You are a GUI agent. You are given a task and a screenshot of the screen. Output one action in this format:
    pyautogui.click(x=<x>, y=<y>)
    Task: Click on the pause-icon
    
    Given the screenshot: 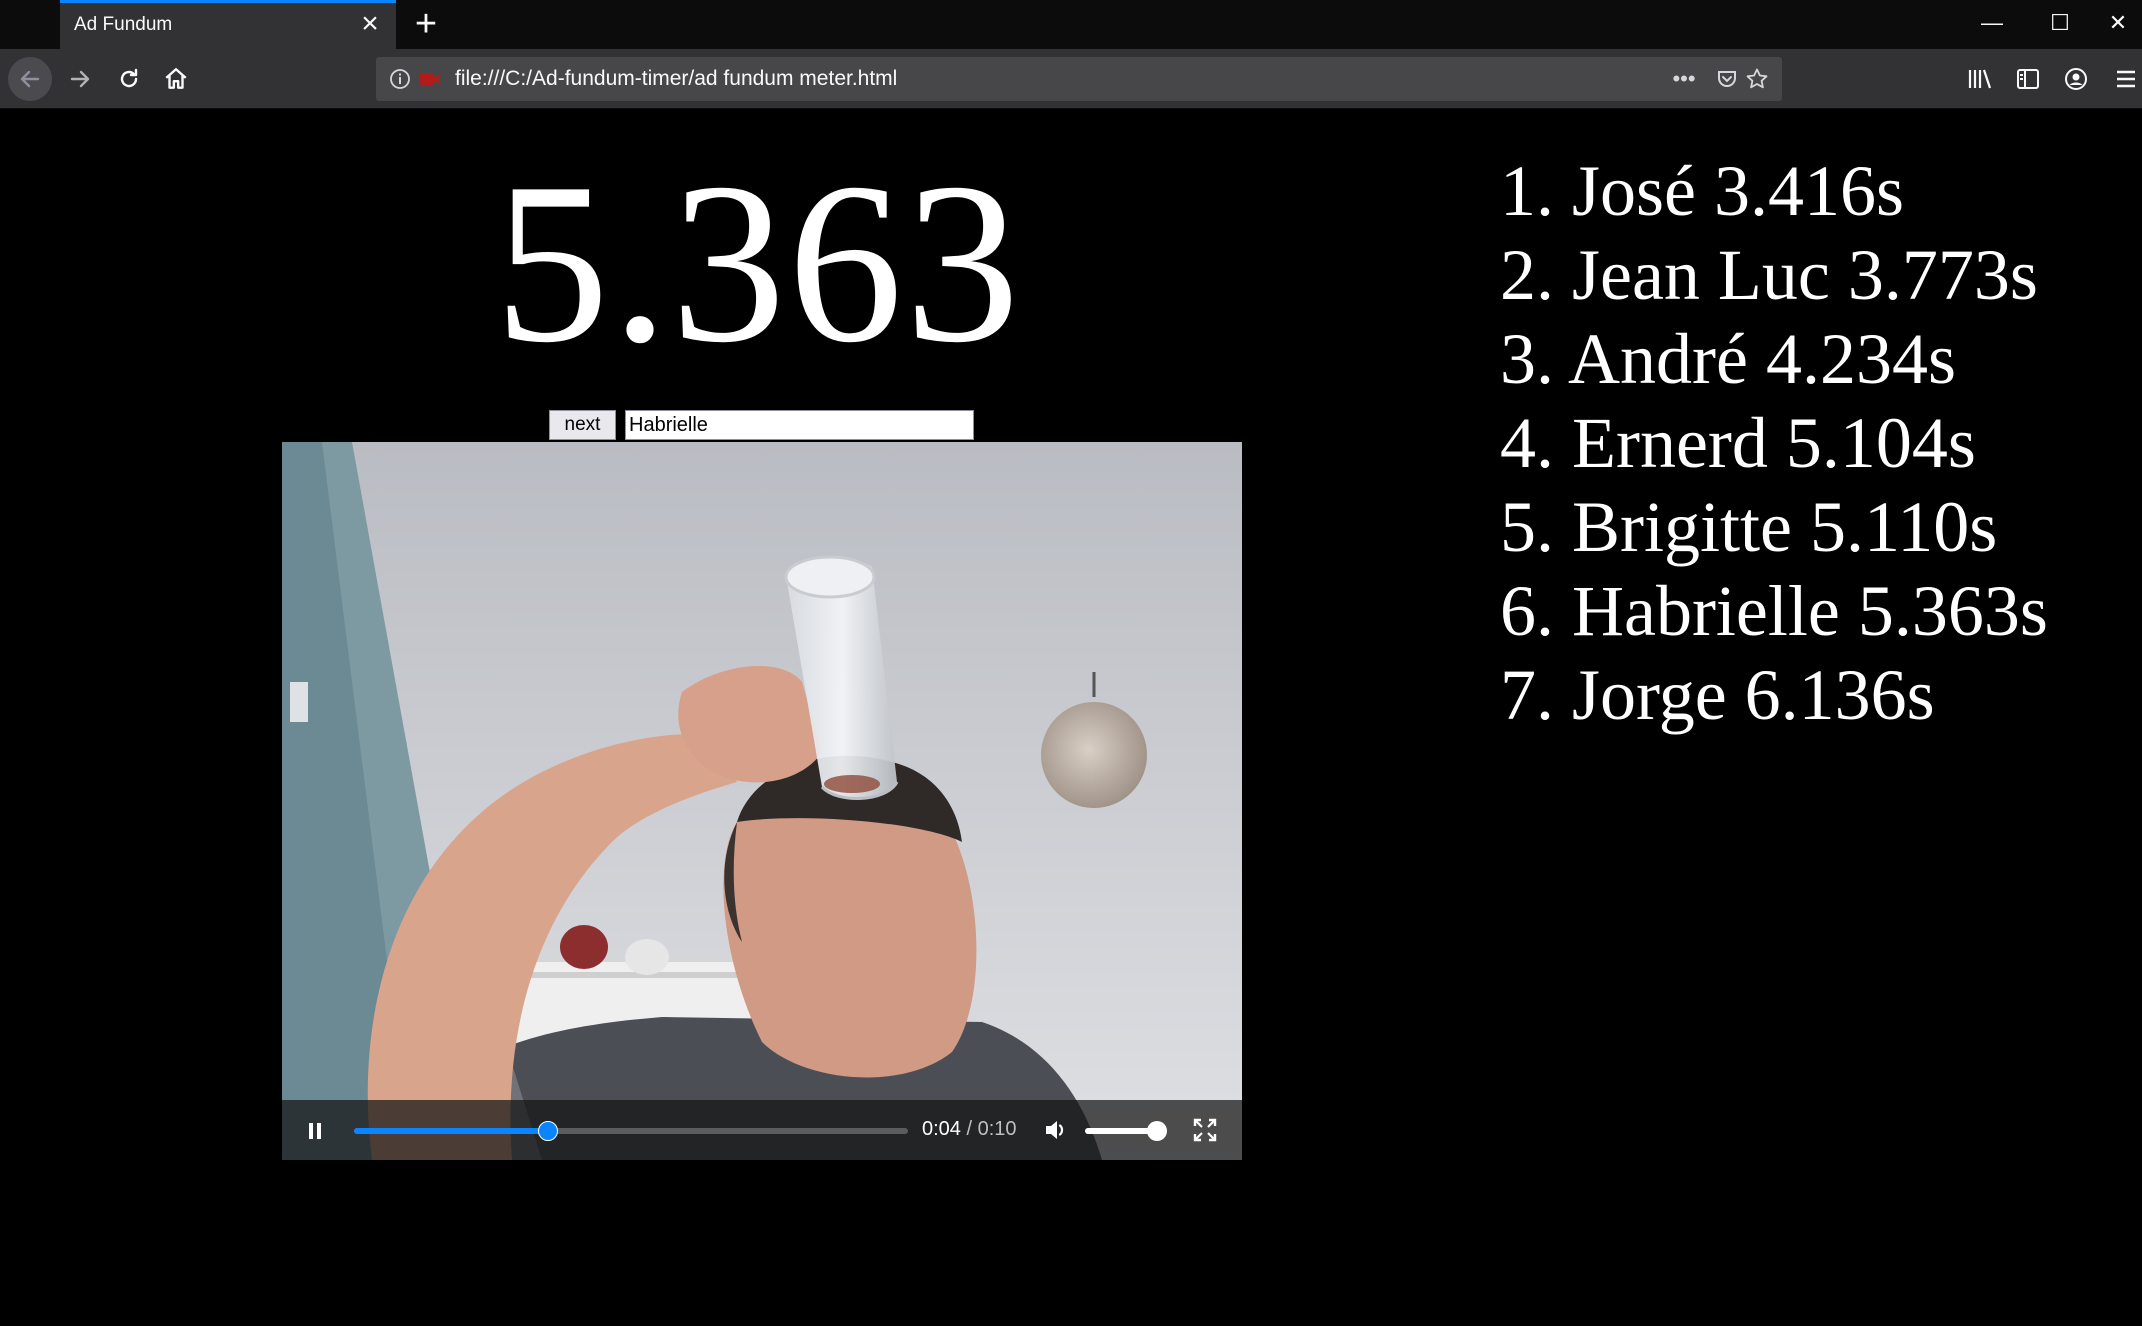 What is the action you would take?
    pyautogui.click(x=315, y=1131)
    